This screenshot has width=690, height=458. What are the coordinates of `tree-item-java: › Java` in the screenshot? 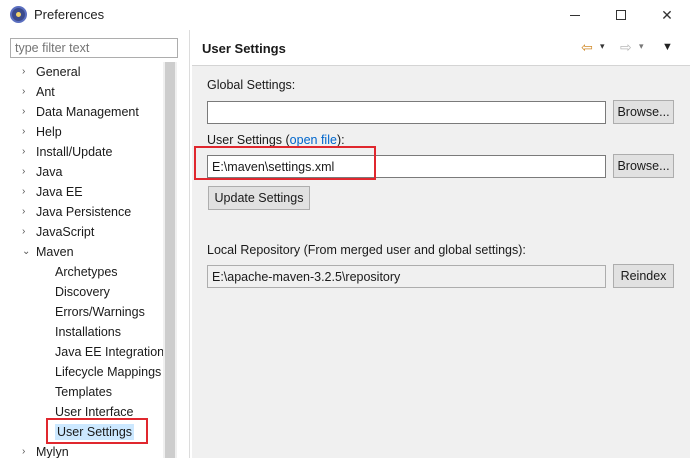 It's located at (42, 172).